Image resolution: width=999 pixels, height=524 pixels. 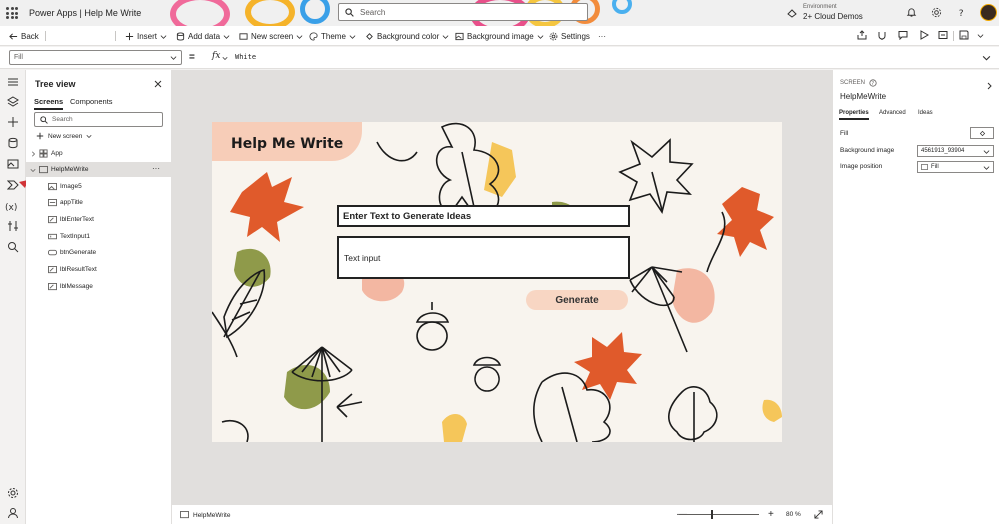 What do you see at coordinates (13, 247) in the screenshot?
I see `search-icon` at bounding box center [13, 247].